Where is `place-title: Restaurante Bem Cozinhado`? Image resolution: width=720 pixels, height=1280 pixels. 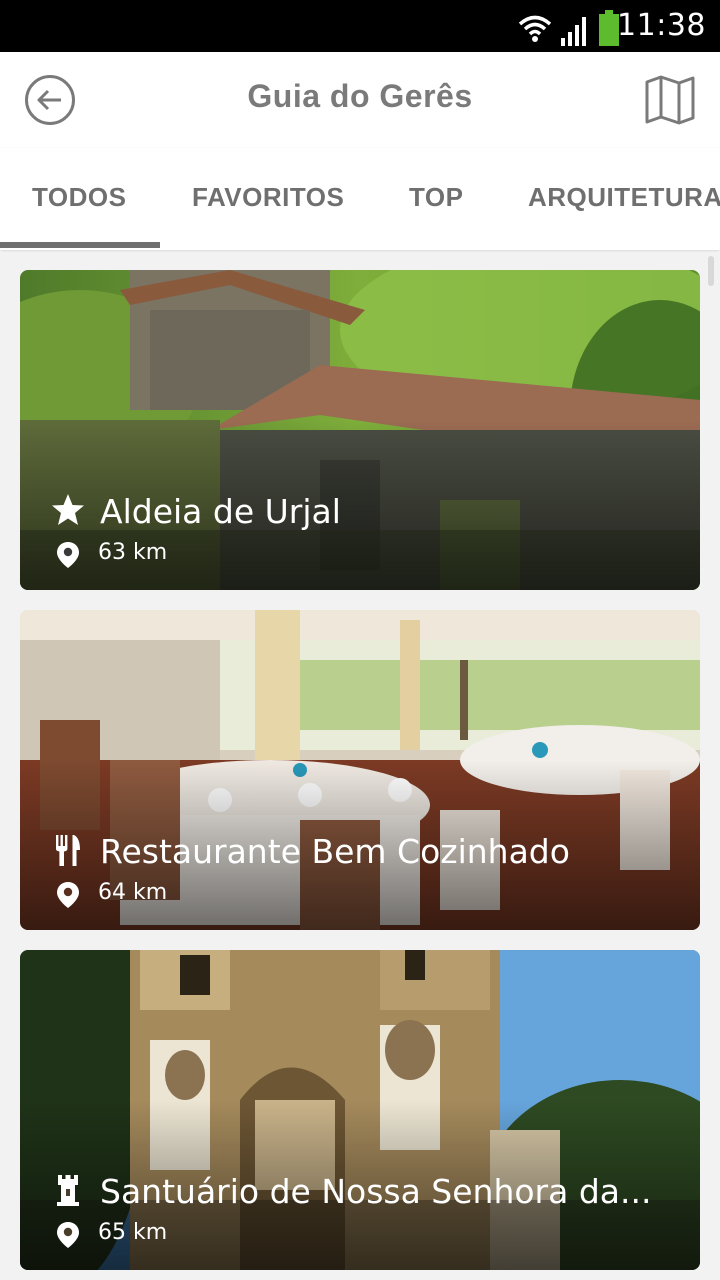
place-title: Restaurante Bem Cozinhado is located at coordinates (335, 851).